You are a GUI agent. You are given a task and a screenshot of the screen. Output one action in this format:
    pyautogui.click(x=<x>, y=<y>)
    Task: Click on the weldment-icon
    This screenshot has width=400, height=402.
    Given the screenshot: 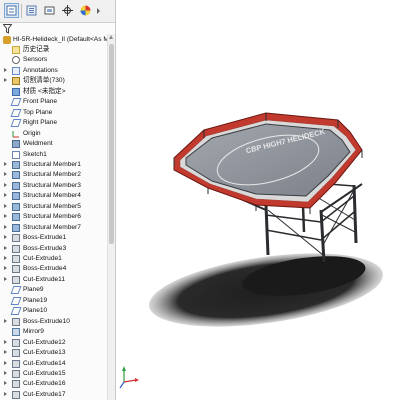 What is the action you would take?
    pyautogui.click(x=16, y=144)
    